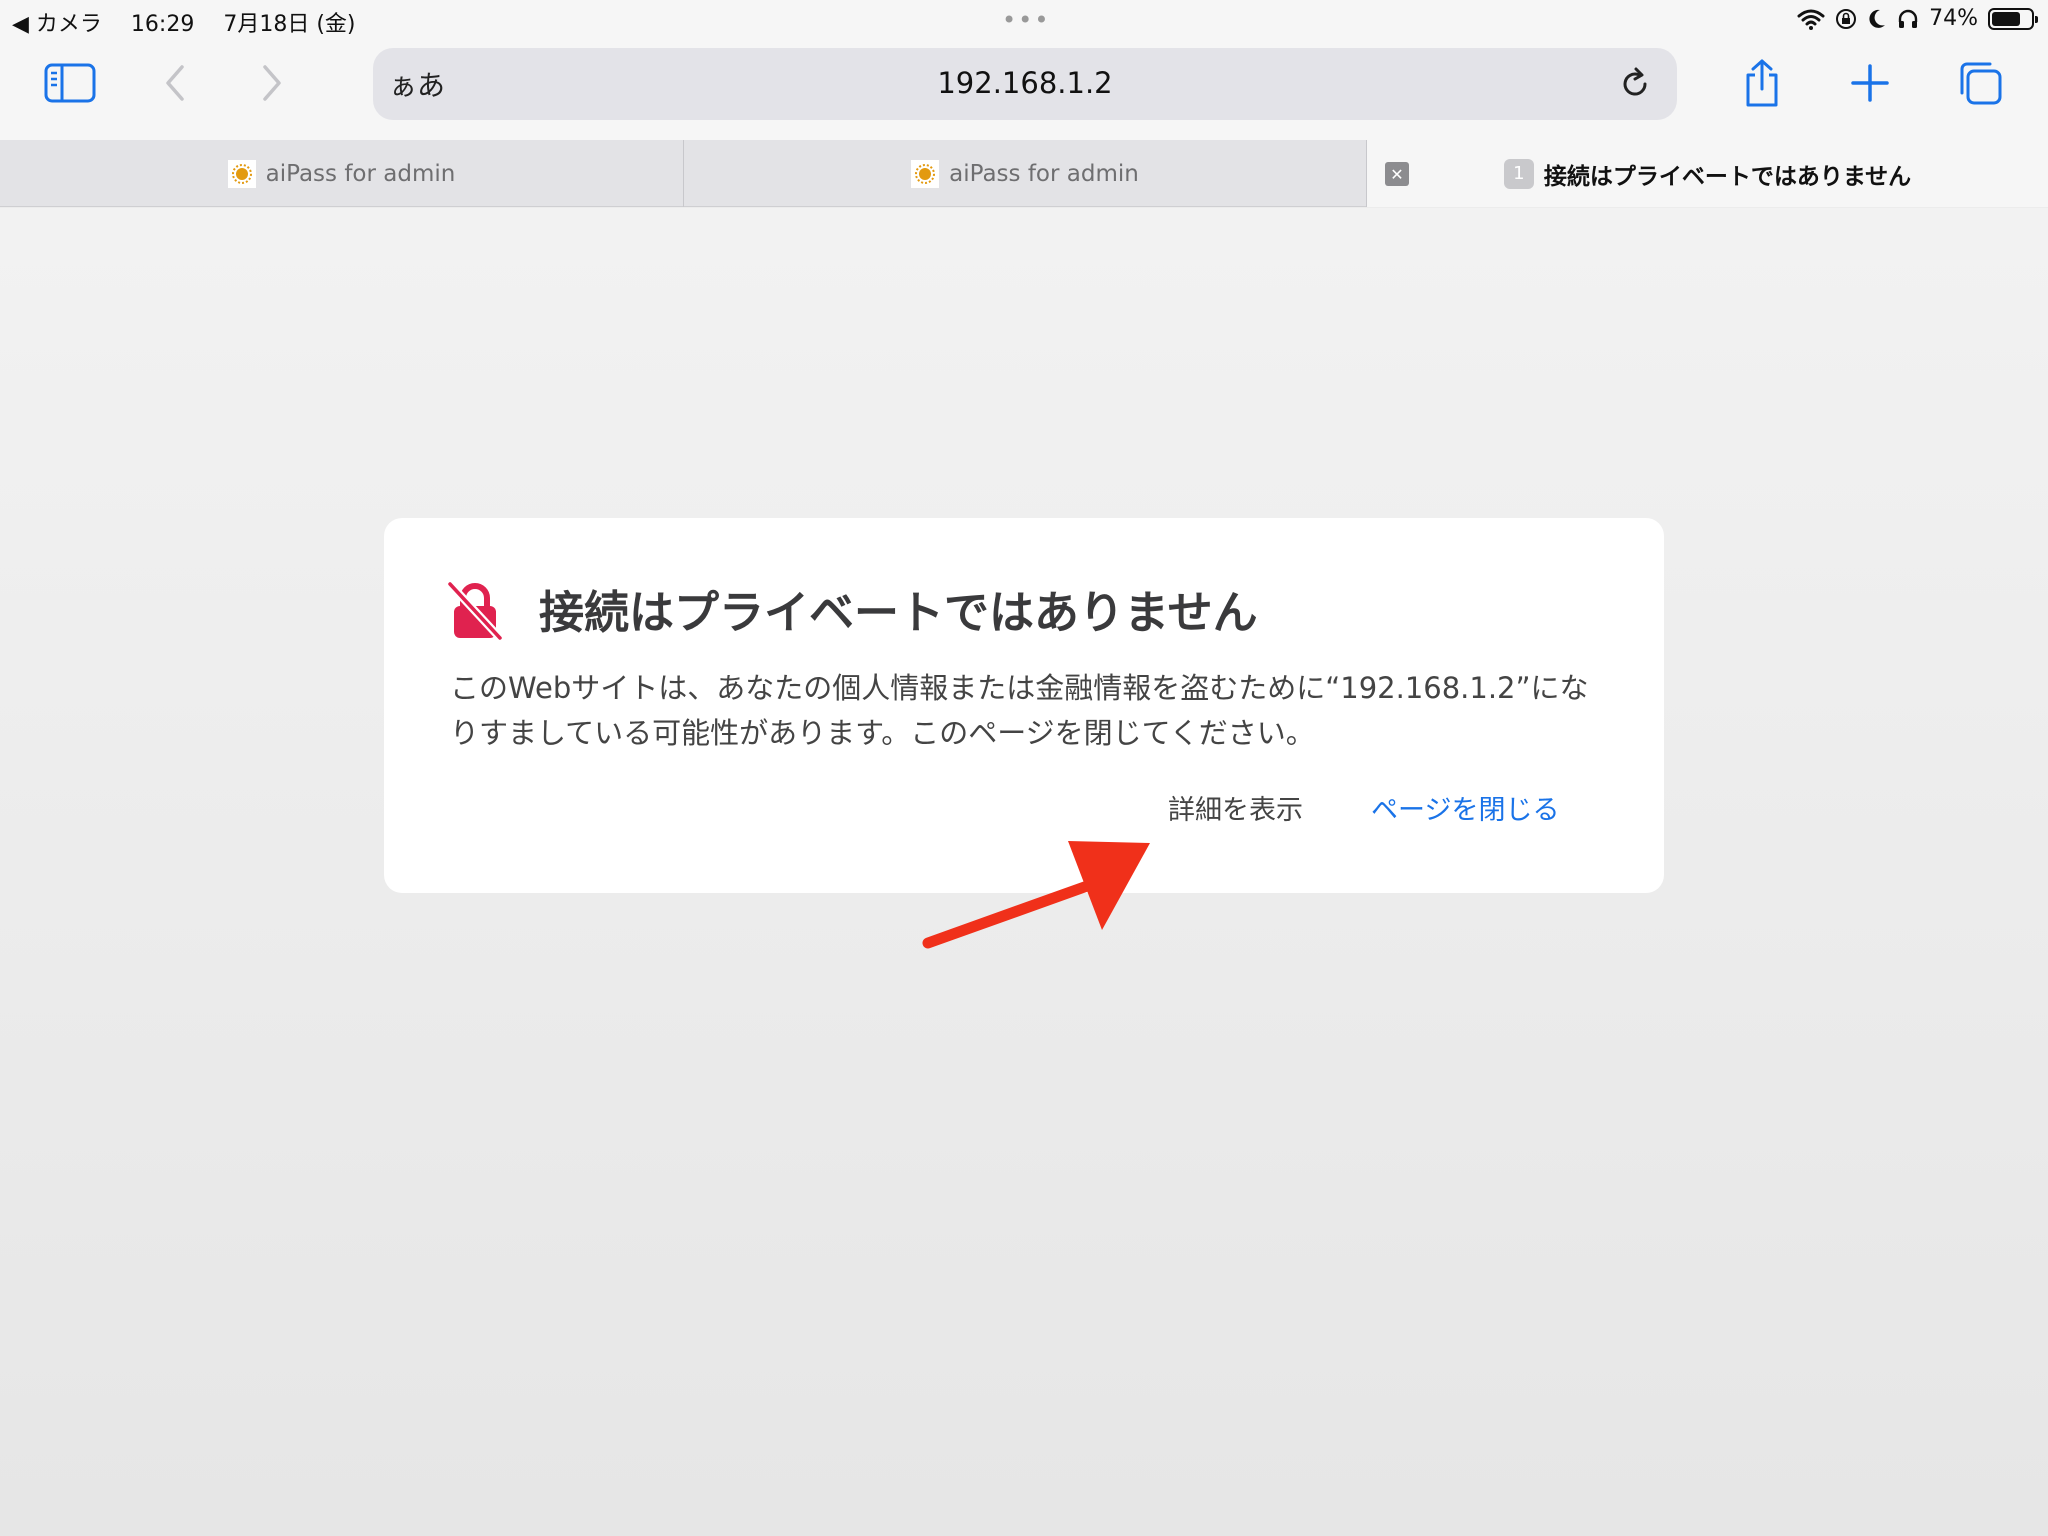 Image resolution: width=2048 pixels, height=1536 pixels. I want to click on back-button, so click(175, 83).